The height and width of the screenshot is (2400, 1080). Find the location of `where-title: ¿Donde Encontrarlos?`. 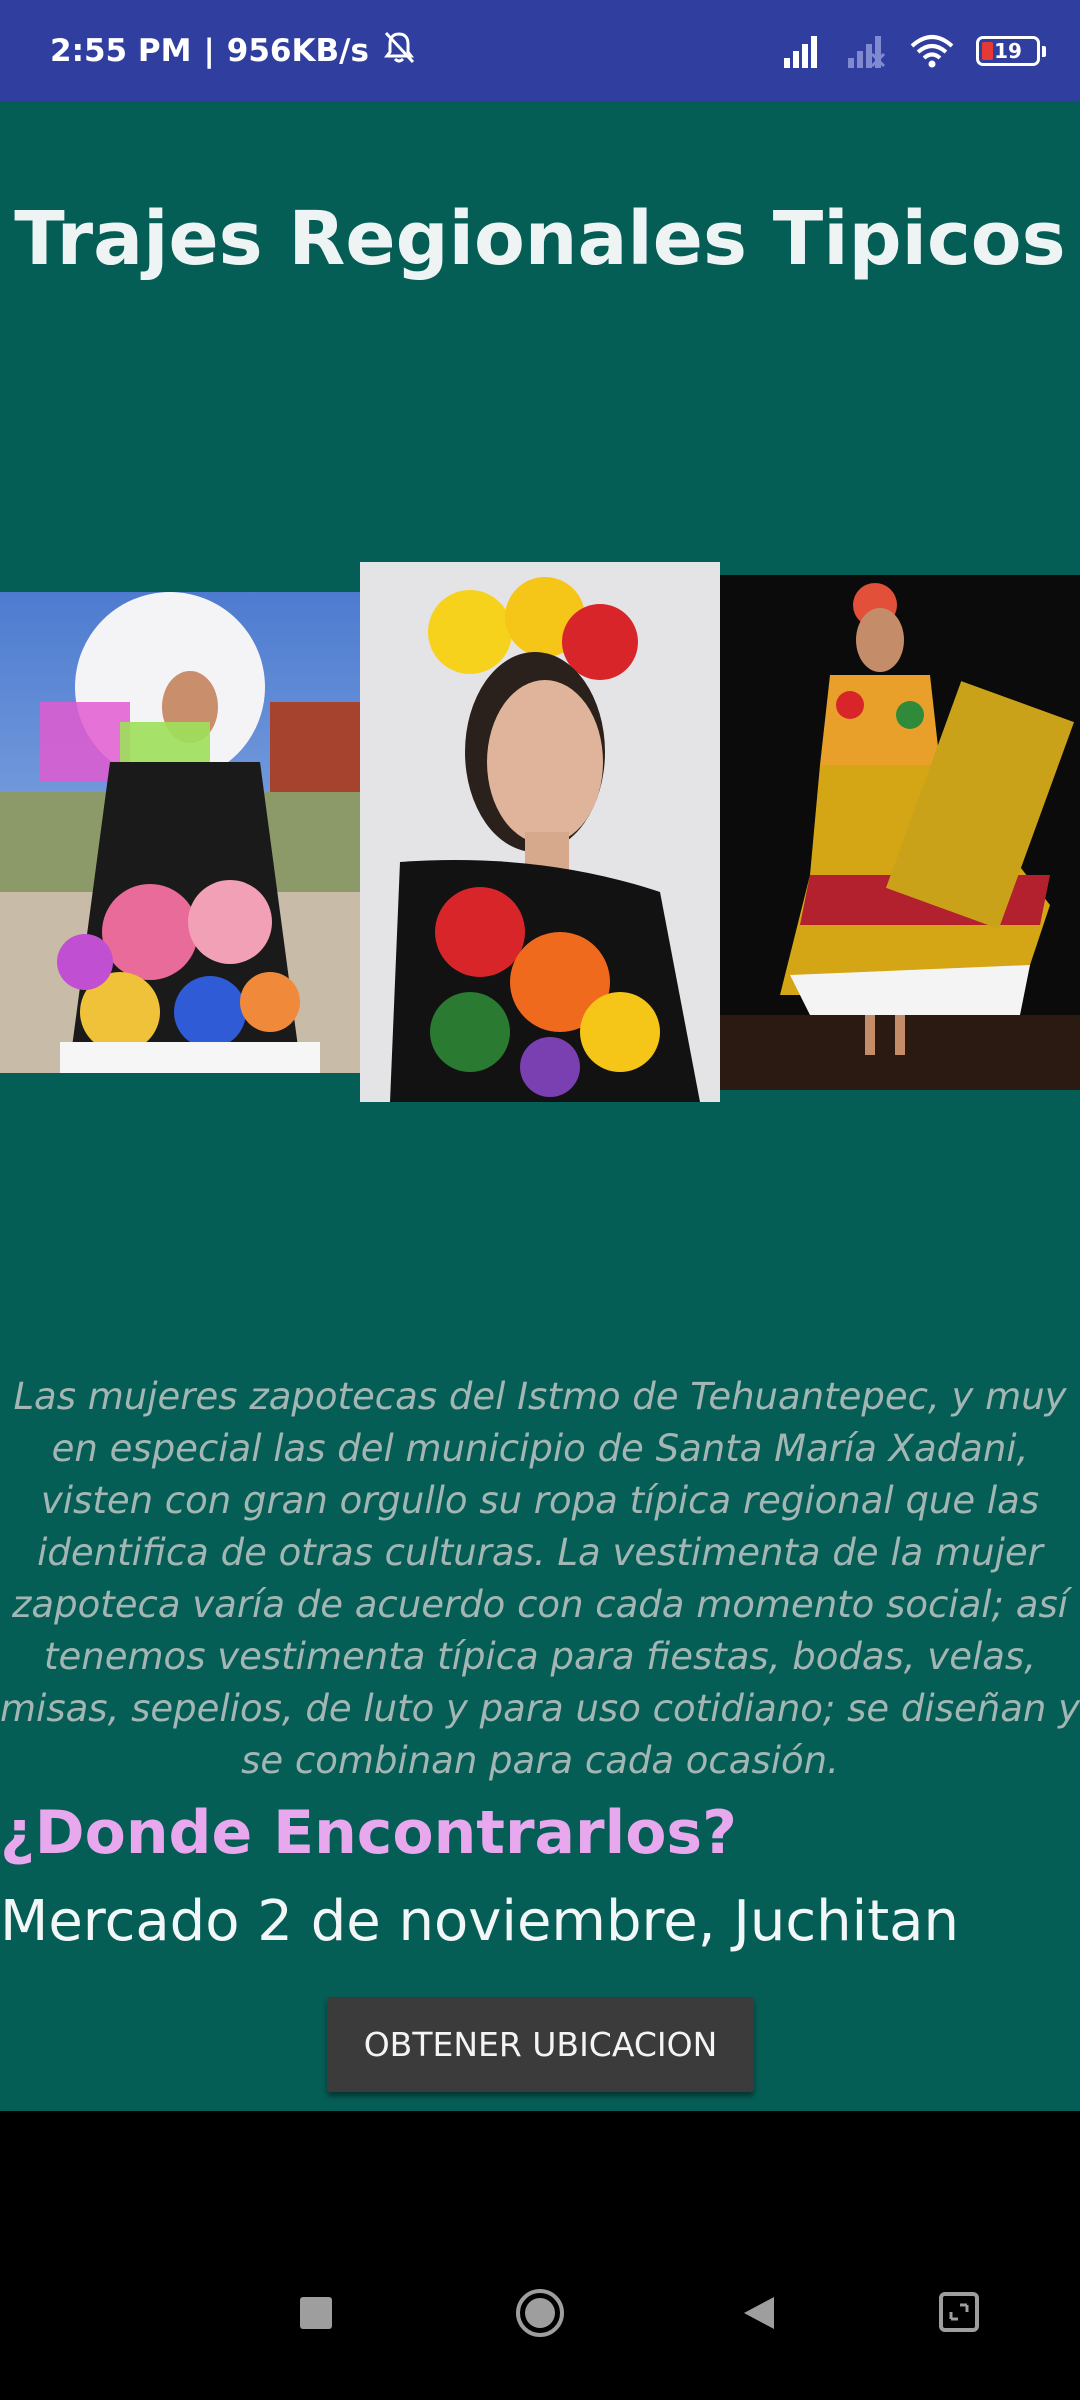

where-title: ¿Donde Encontrarlos? is located at coordinates (368, 1833).